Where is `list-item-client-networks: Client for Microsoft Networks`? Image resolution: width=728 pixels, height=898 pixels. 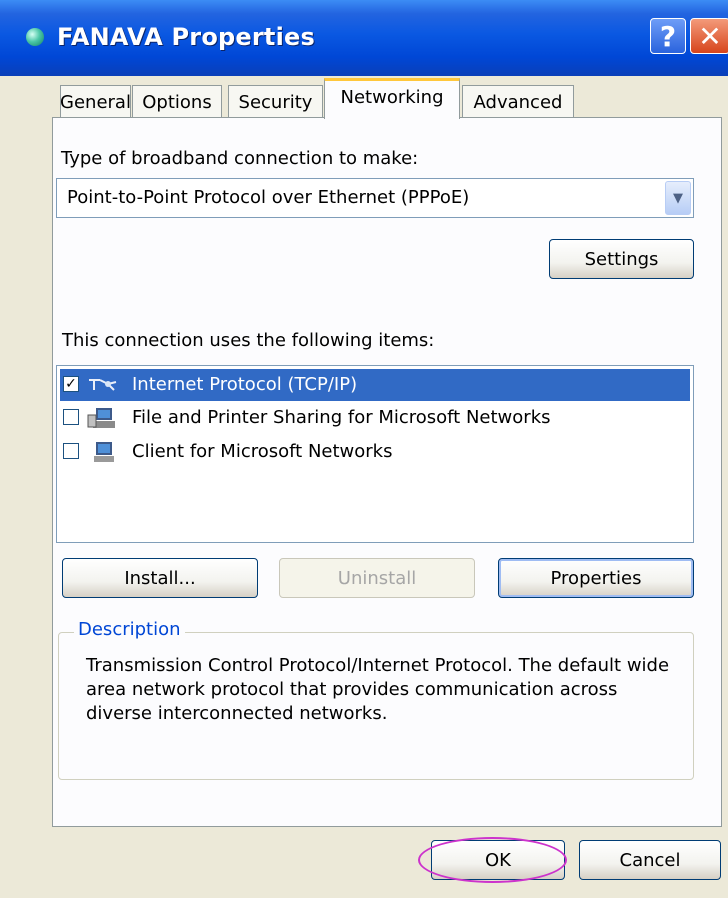
list-item-client-networks: Client for Microsoft Networks is located at coordinates (375, 452).